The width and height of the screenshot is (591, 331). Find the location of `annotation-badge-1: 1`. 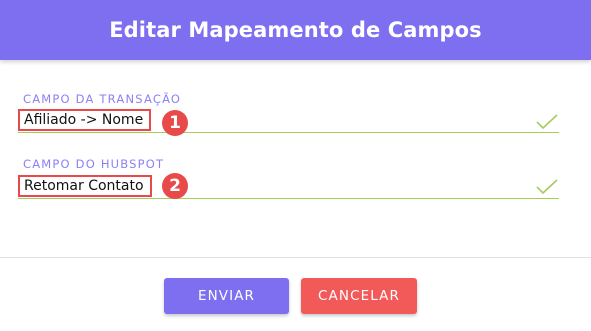

annotation-badge-1: 1 is located at coordinates (175, 123).